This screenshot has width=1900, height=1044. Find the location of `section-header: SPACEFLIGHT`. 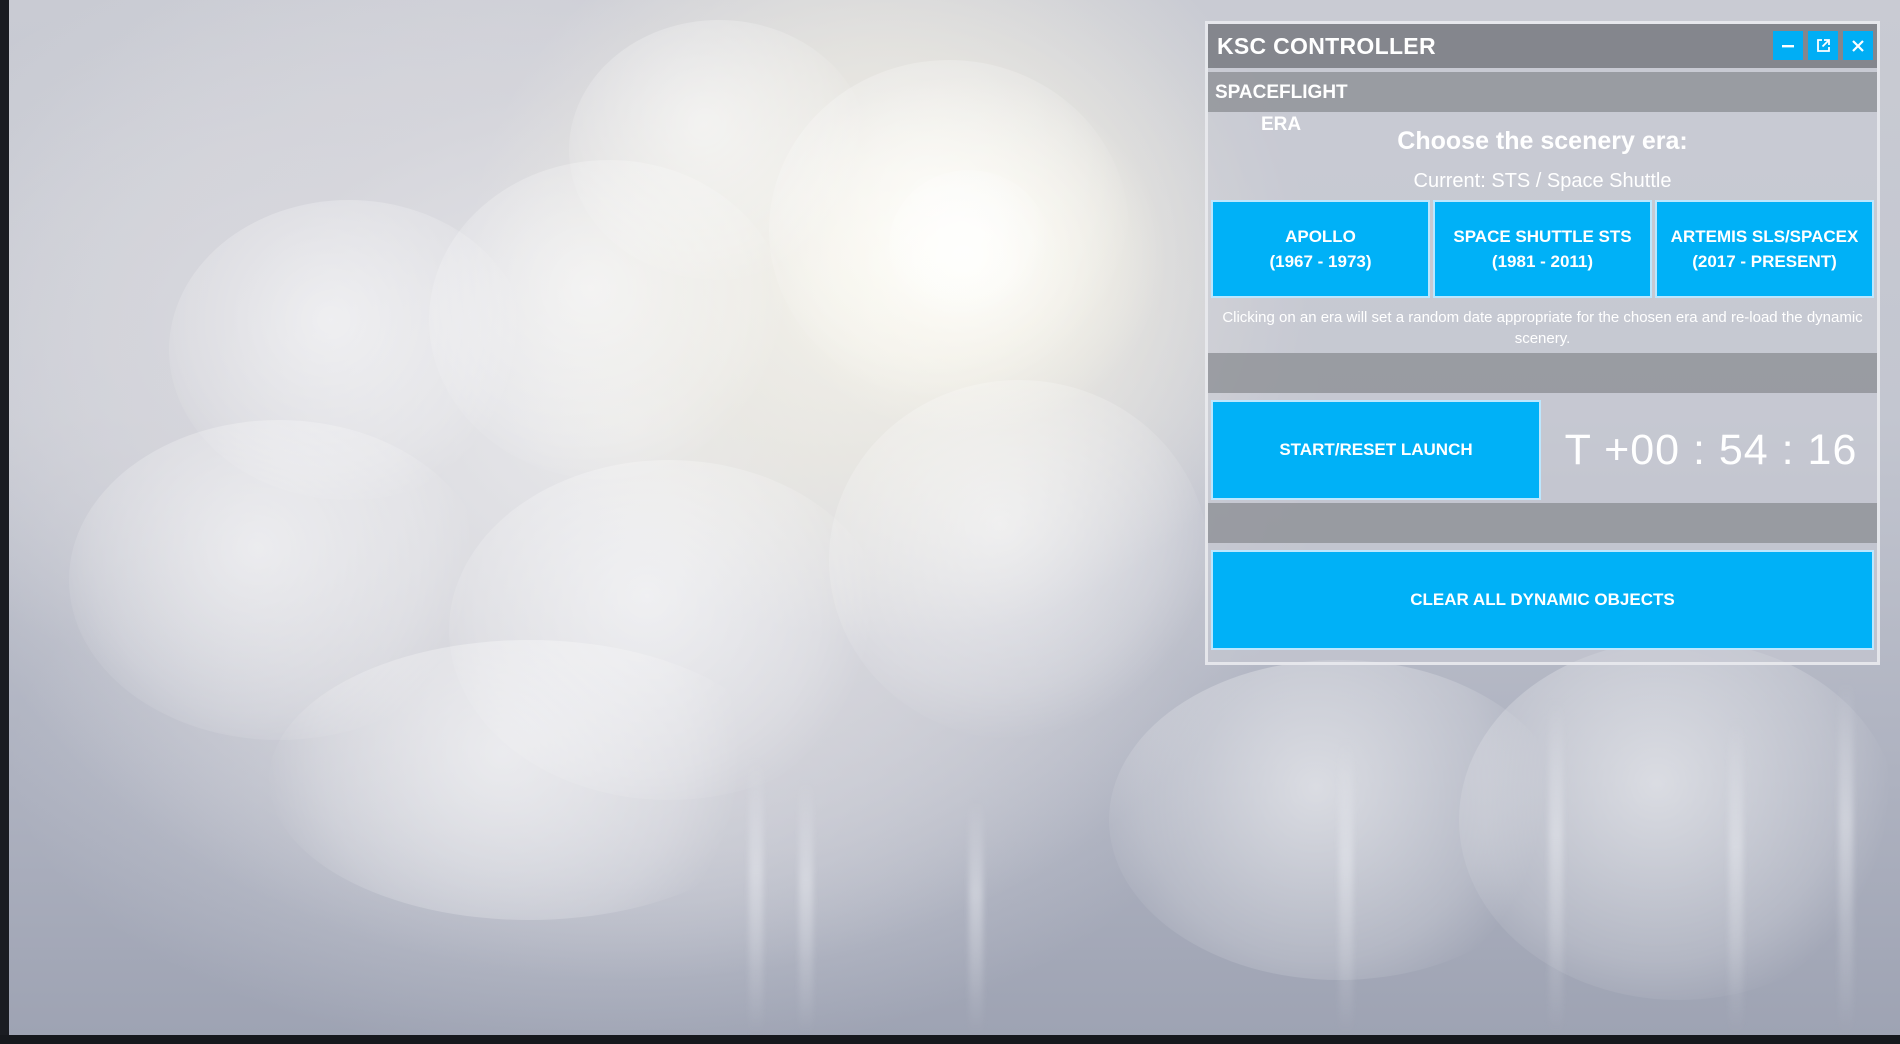

section-header: SPACEFLIGHT is located at coordinates (1542, 92).